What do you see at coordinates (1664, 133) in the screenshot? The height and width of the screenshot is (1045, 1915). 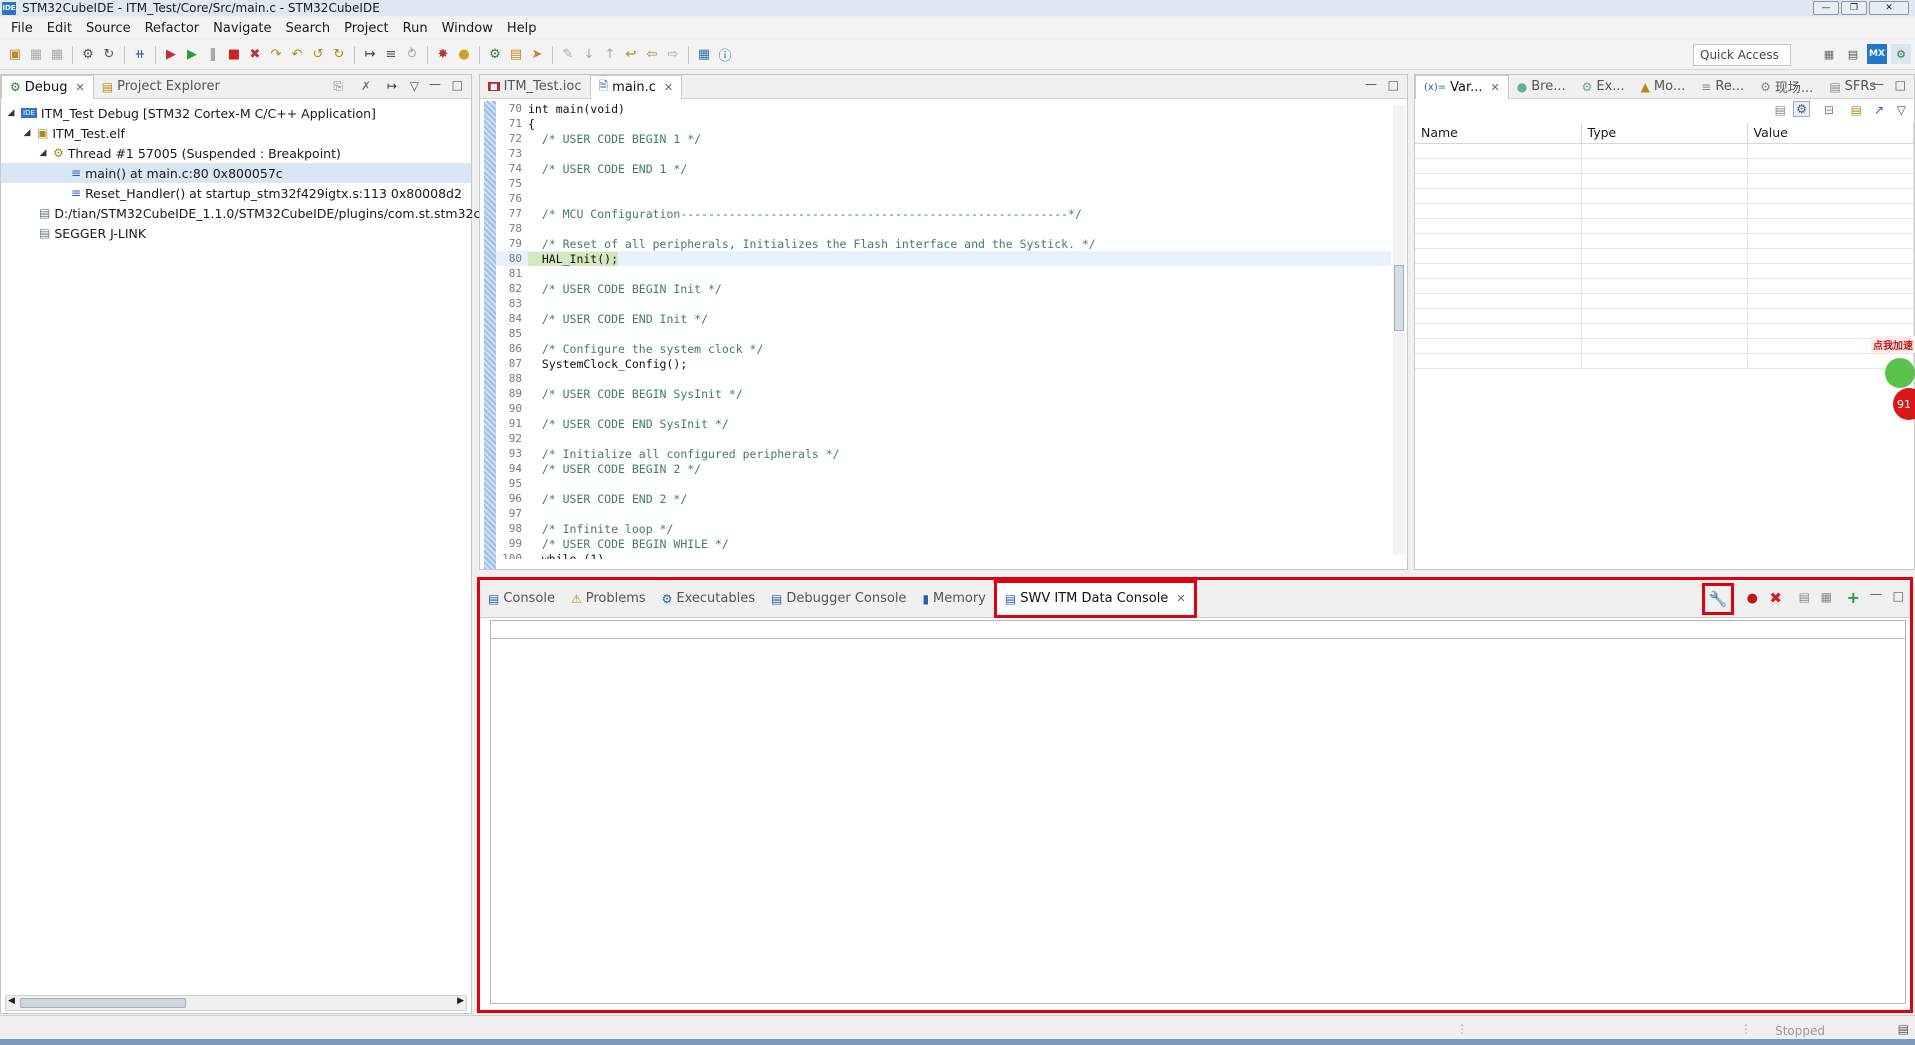 I see `column-header-type: Type` at bounding box center [1664, 133].